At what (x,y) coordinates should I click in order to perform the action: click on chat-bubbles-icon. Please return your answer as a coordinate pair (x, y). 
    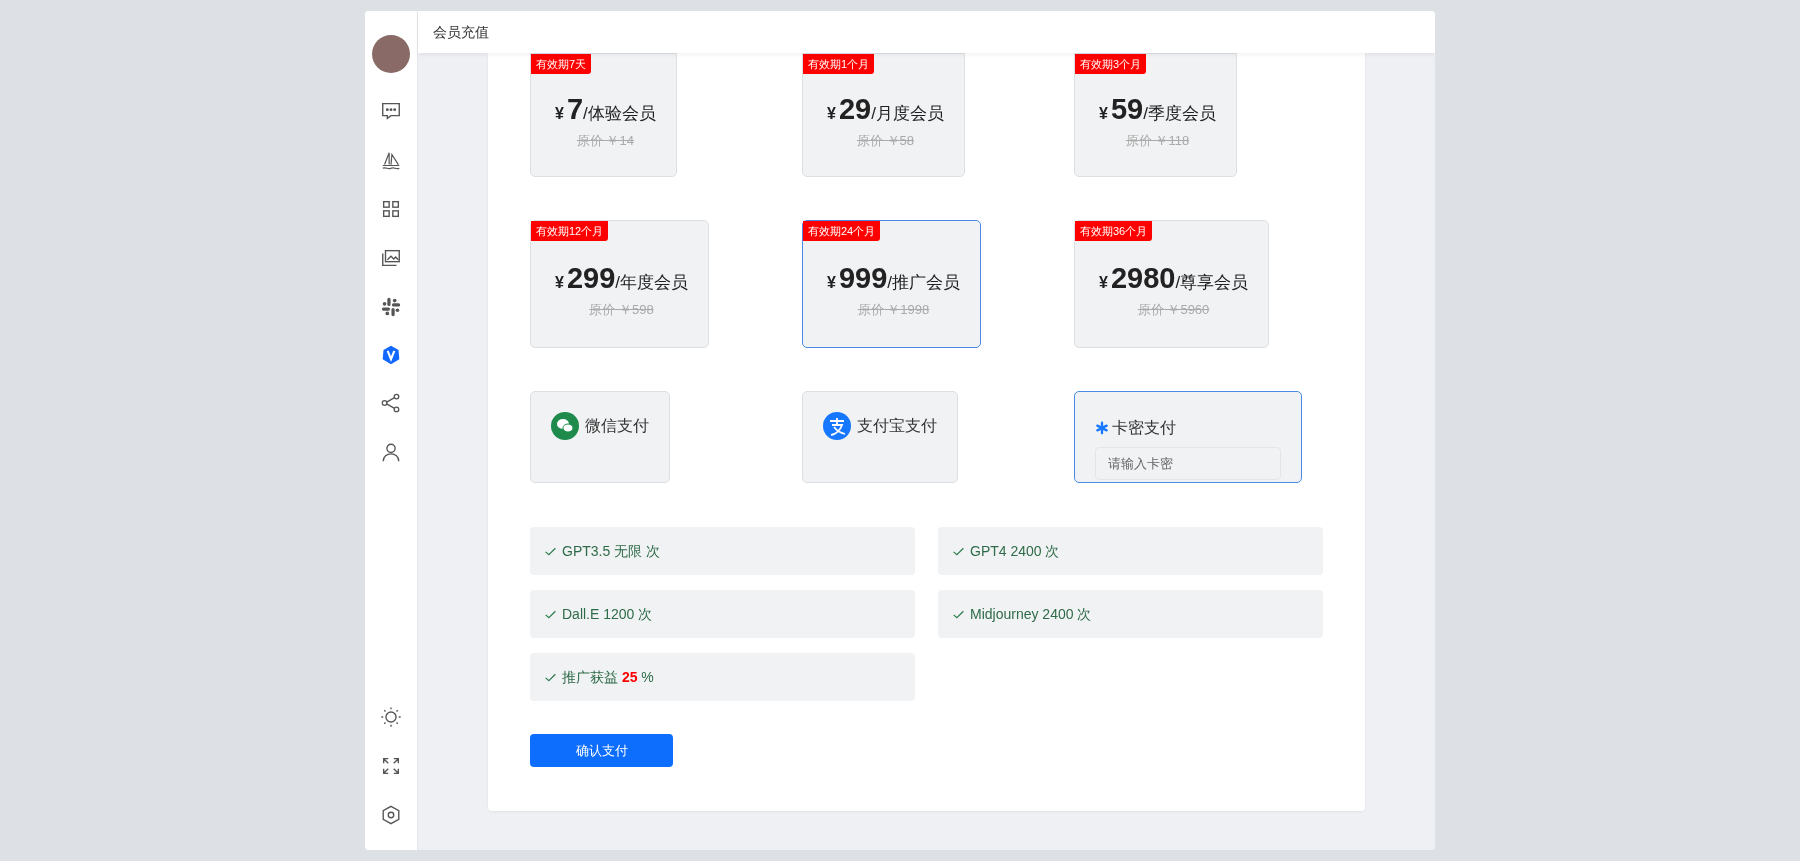
    Looking at the image, I should click on (565, 426).